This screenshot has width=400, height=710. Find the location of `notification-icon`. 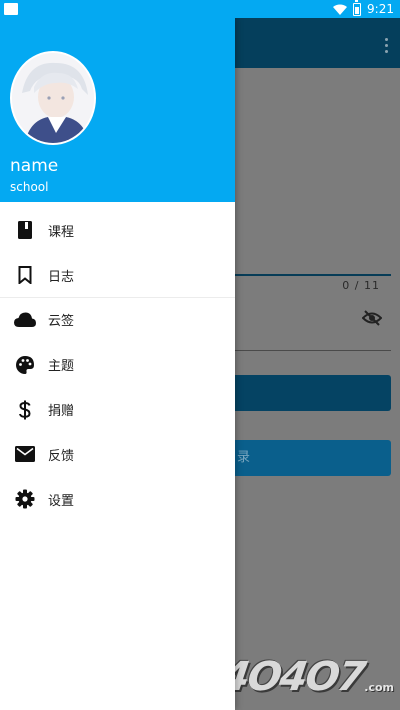

notification-icon is located at coordinates (11, 9).